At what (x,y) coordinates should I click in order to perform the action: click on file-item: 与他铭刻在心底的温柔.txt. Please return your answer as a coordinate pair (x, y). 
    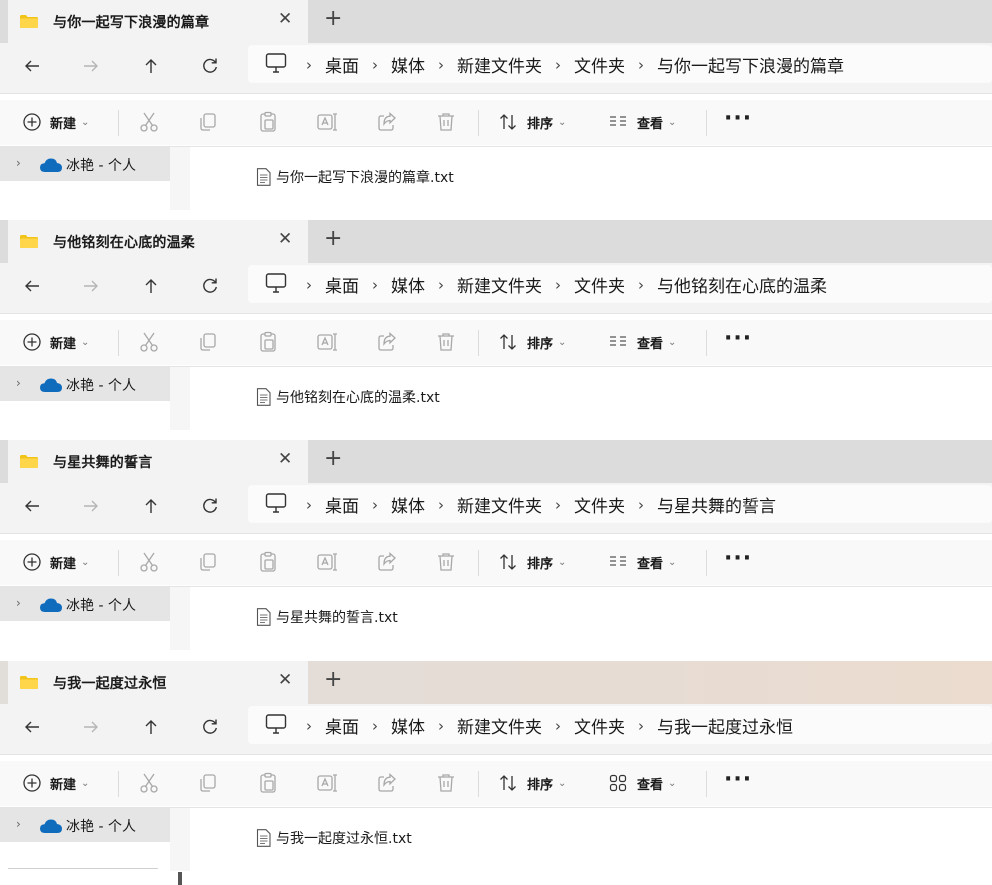
    Looking at the image, I should click on (348, 397).